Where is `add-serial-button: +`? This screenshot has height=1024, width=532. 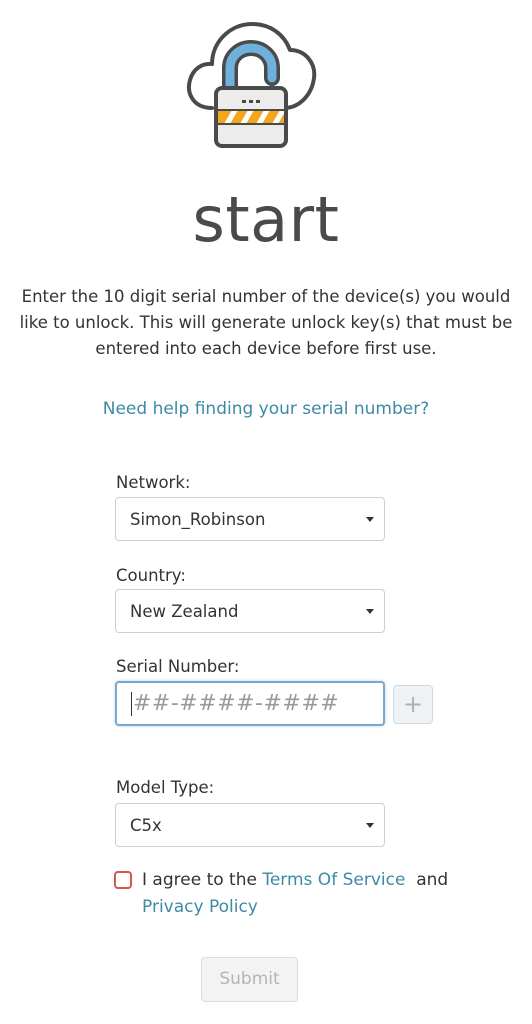
add-serial-button: + is located at coordinates (413, 704).